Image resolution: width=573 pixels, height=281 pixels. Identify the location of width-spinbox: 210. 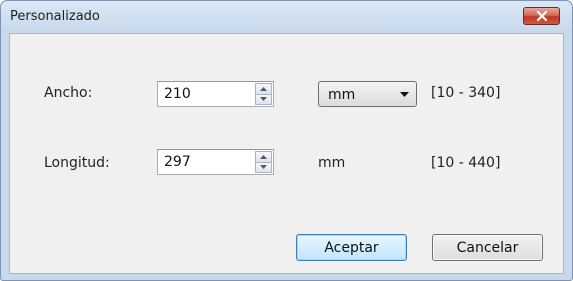
(215, 94).